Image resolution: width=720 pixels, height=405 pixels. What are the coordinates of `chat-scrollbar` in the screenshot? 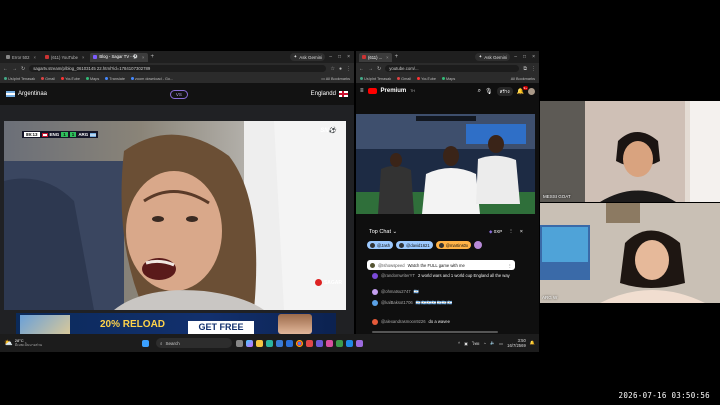 It's located at (435, 332).